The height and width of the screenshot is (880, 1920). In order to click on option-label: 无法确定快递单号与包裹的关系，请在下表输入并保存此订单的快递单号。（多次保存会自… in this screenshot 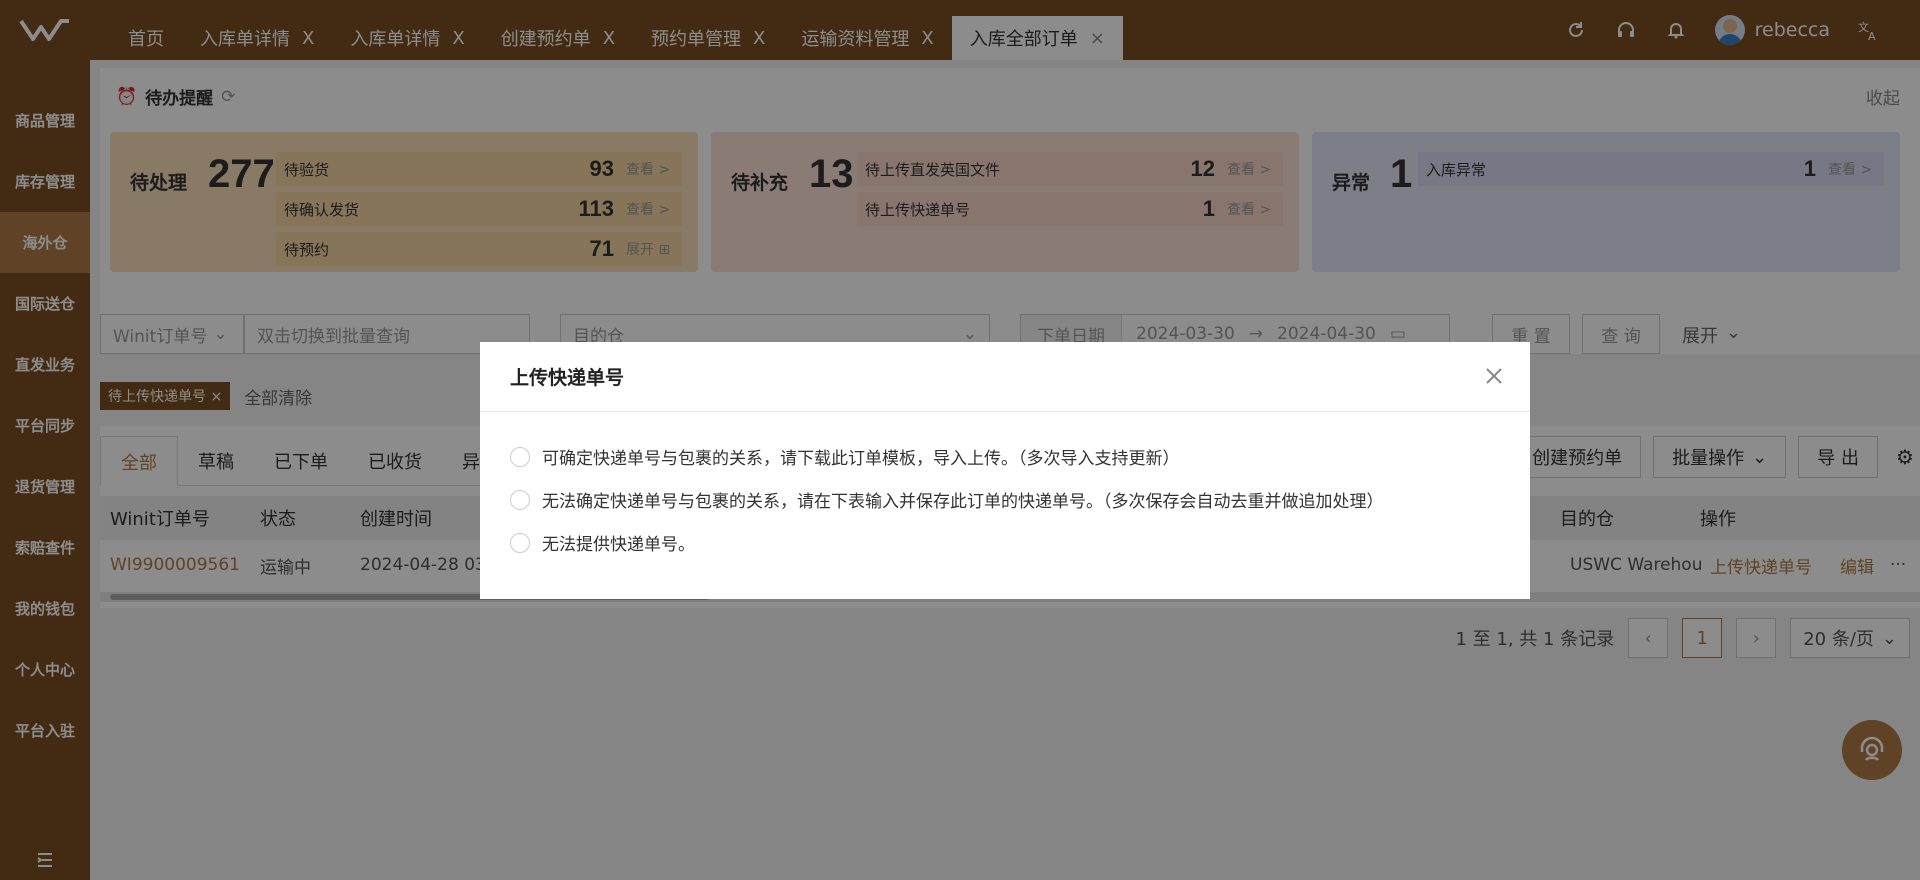, I will do `click(963, 502)`.